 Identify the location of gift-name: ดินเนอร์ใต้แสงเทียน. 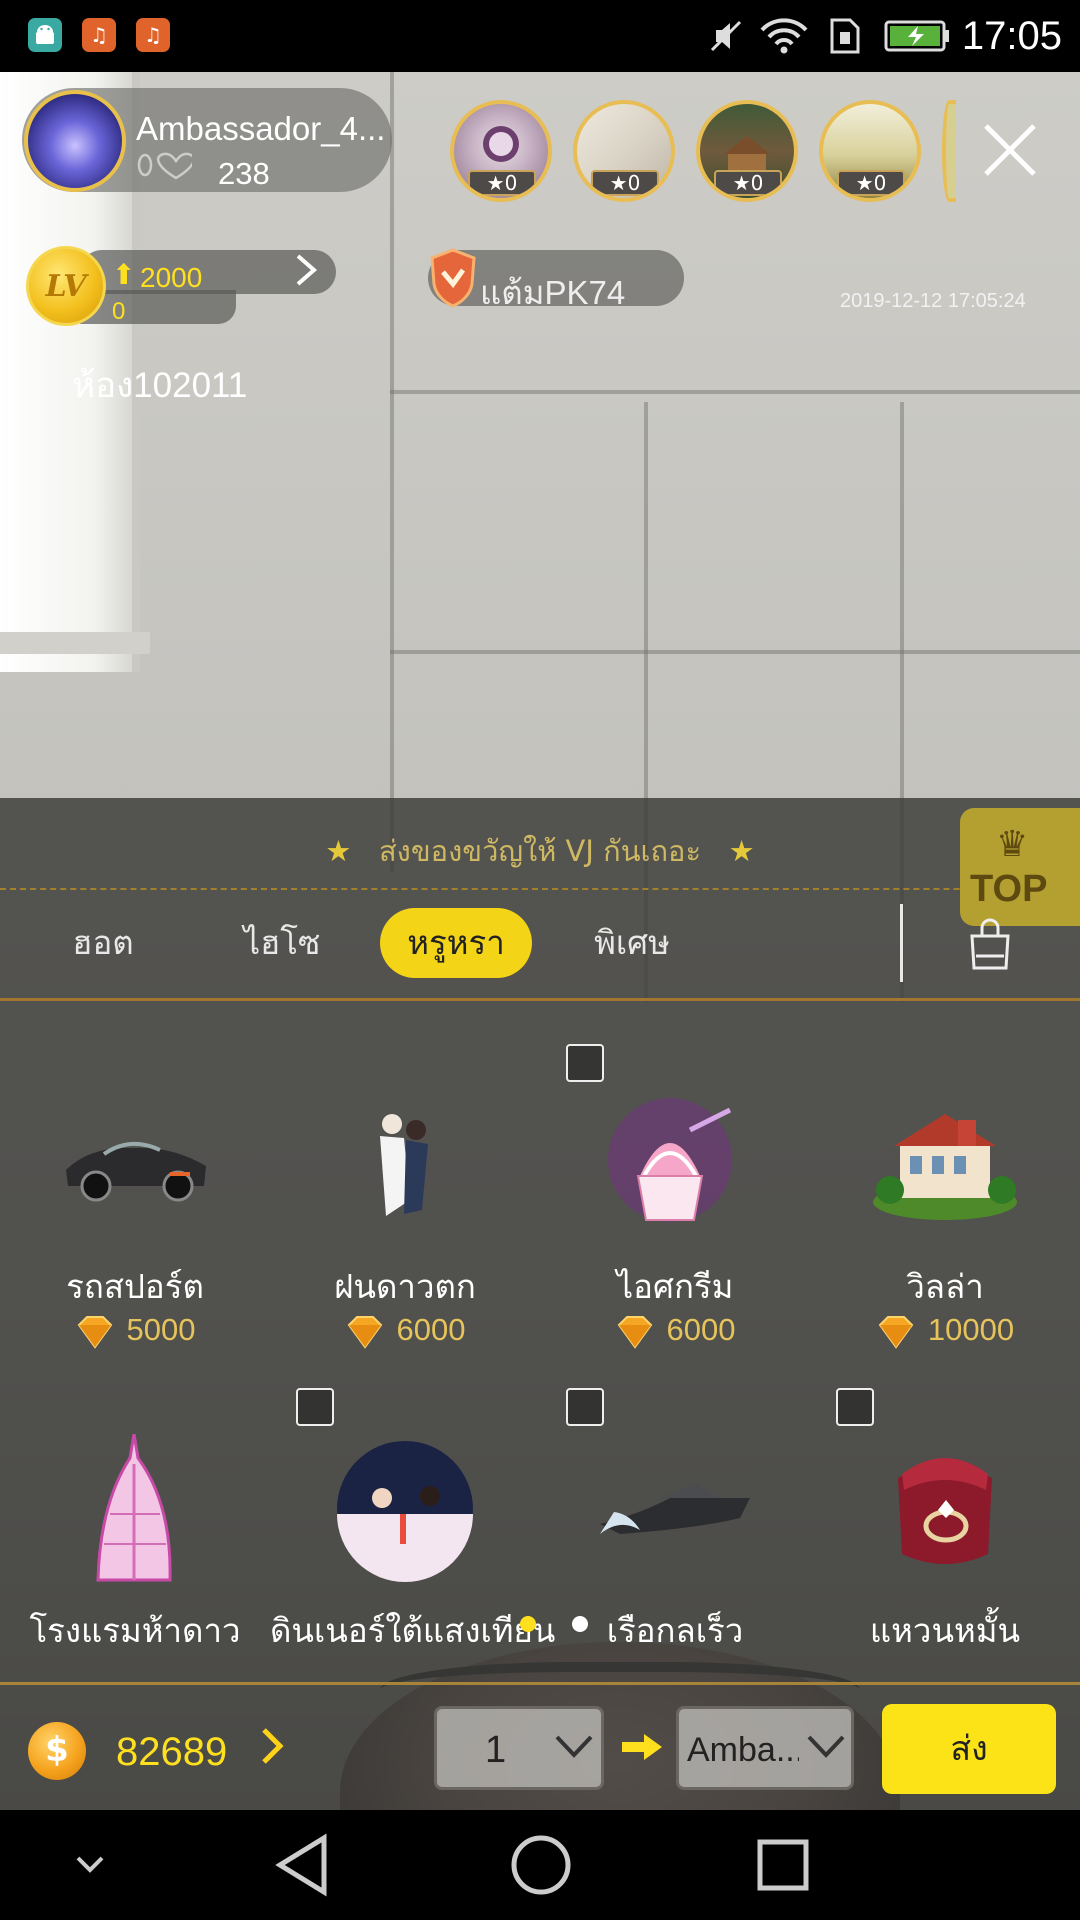
(413, 1630).